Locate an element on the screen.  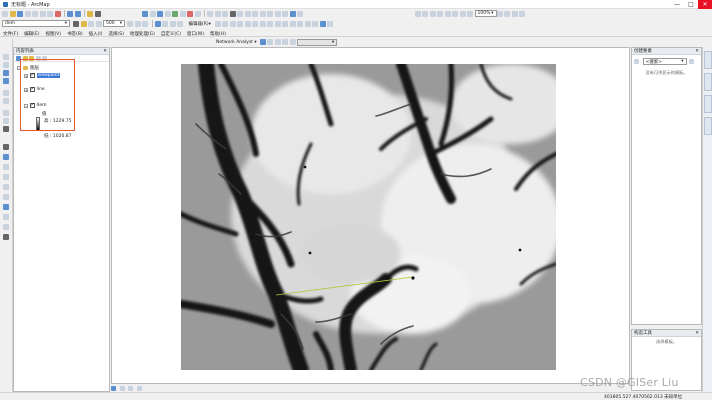
redo-icon is located at coordinates (77, 13).